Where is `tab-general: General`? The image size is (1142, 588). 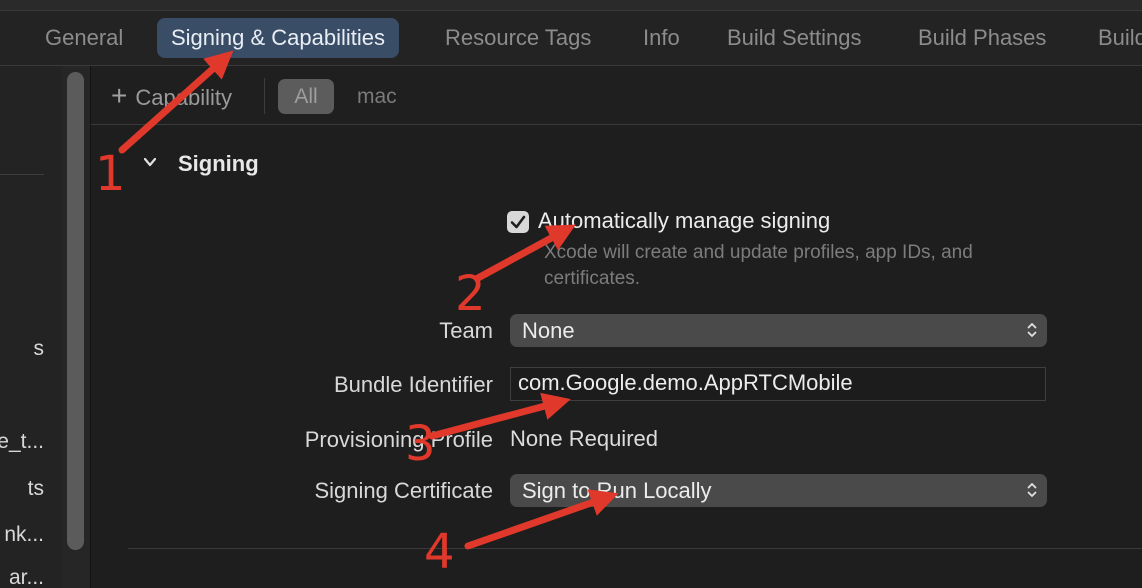 tab-general: General is located at coordinates (84, 38).